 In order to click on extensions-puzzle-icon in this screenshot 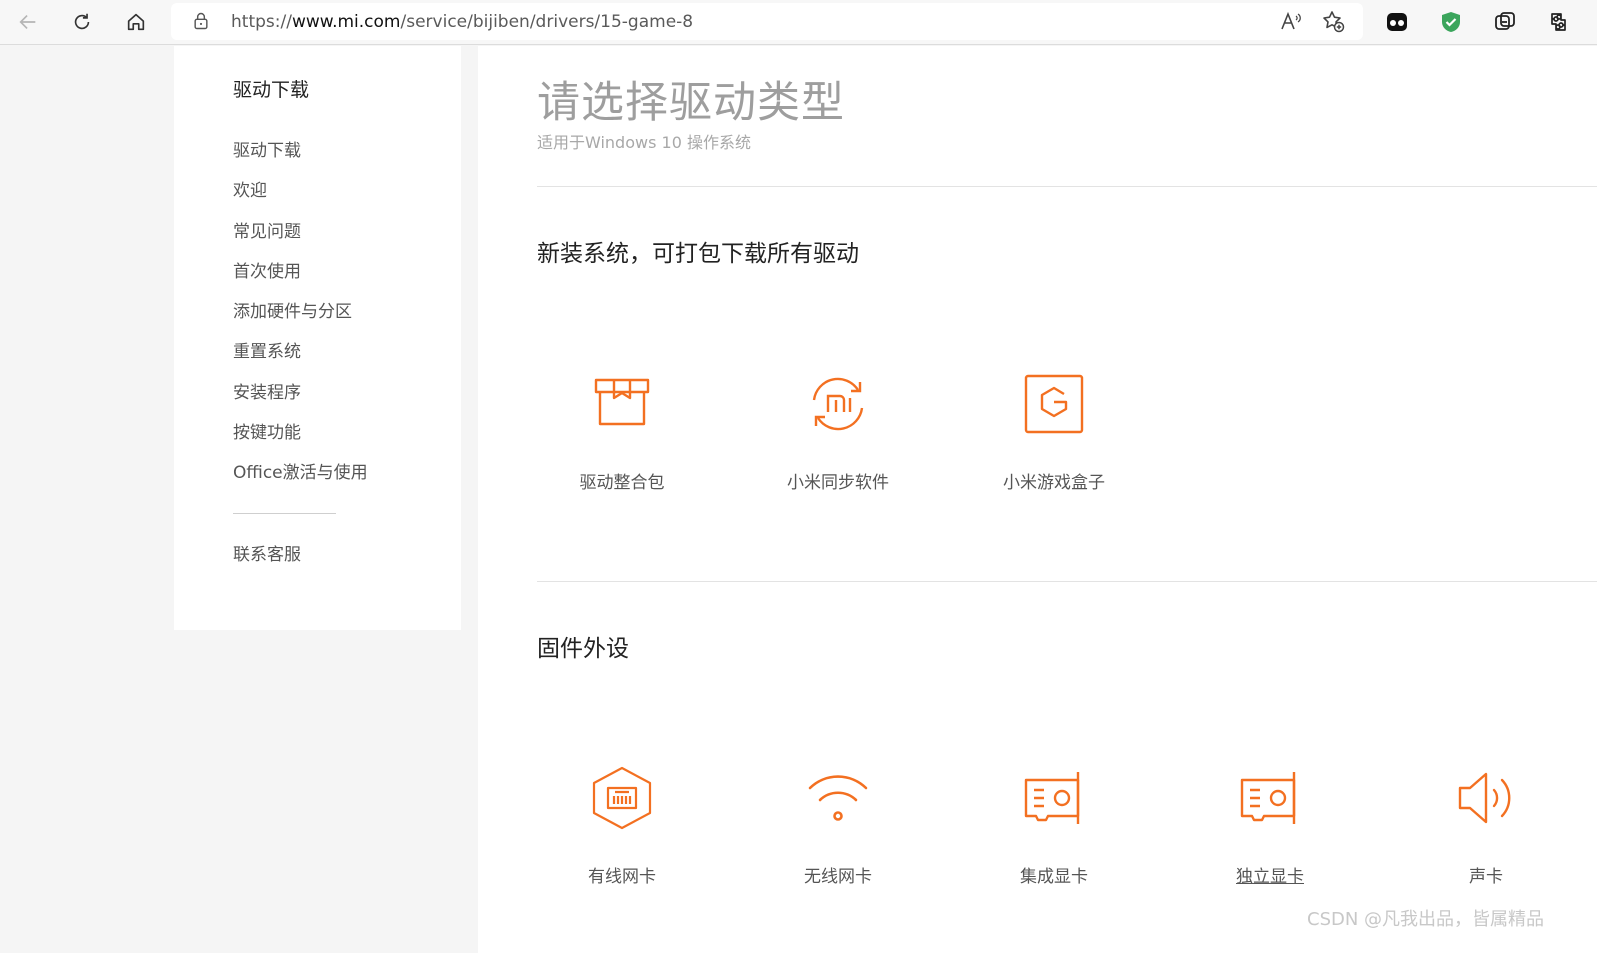, I will do `click(1559, 22)`.